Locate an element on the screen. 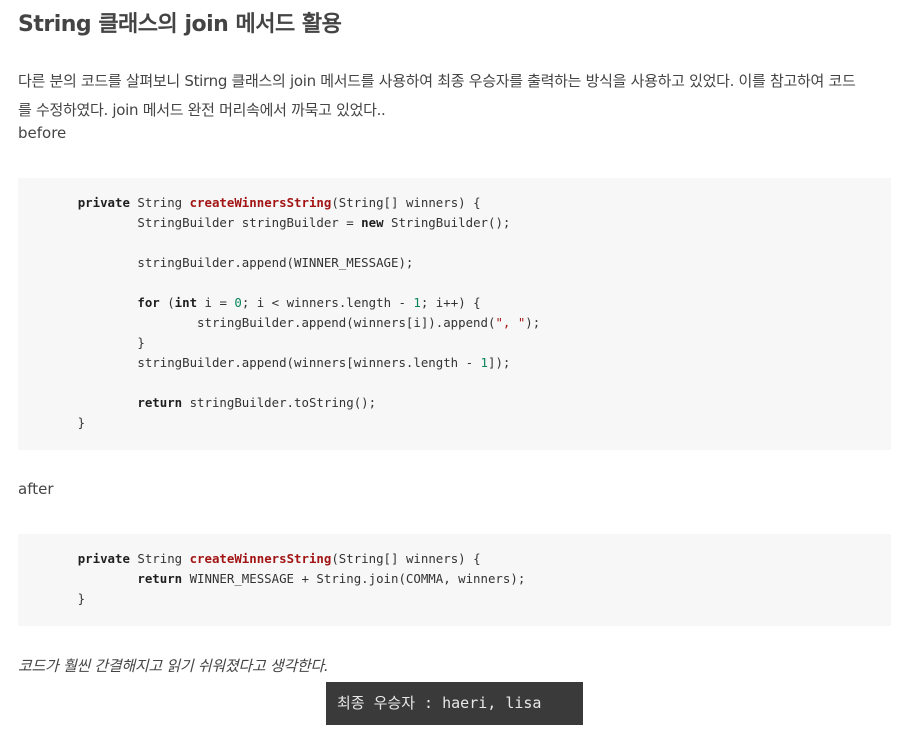 This screenshot has width=908, height=741. before-label: before is located at coordinates (42, 133).